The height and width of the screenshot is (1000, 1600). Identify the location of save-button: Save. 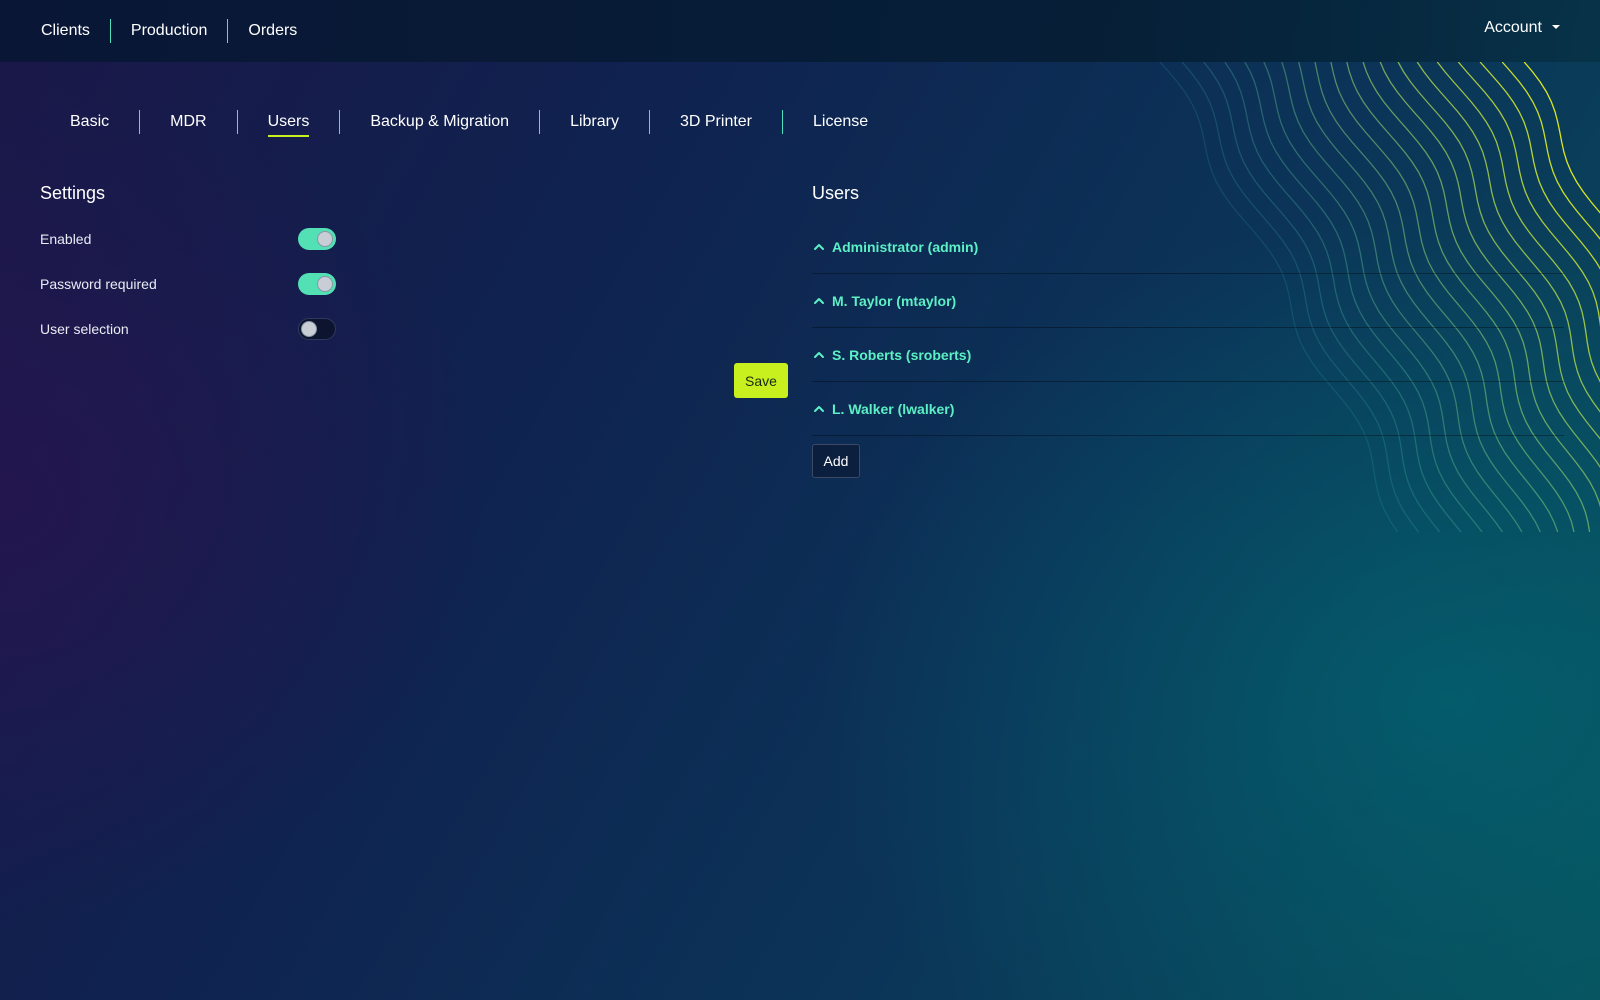
(761, 380).